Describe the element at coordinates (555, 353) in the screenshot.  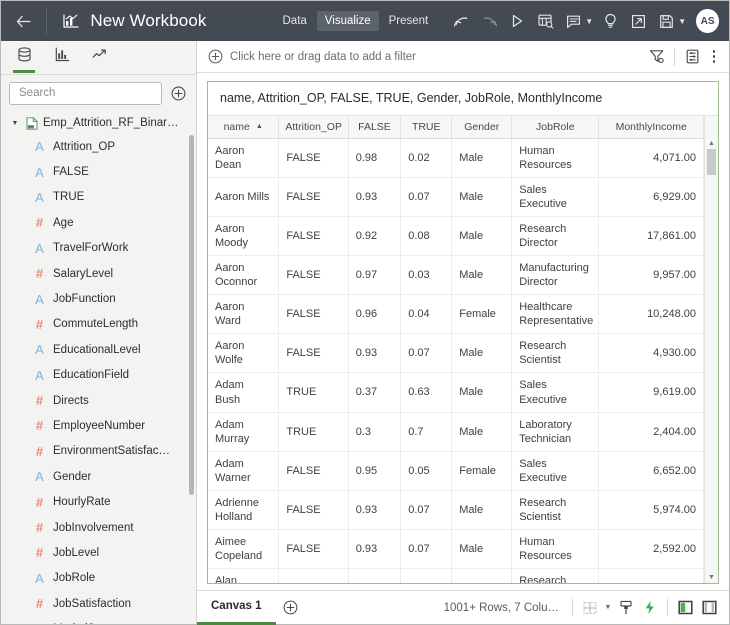
I see `table-cell: Research Scientist` at that location.